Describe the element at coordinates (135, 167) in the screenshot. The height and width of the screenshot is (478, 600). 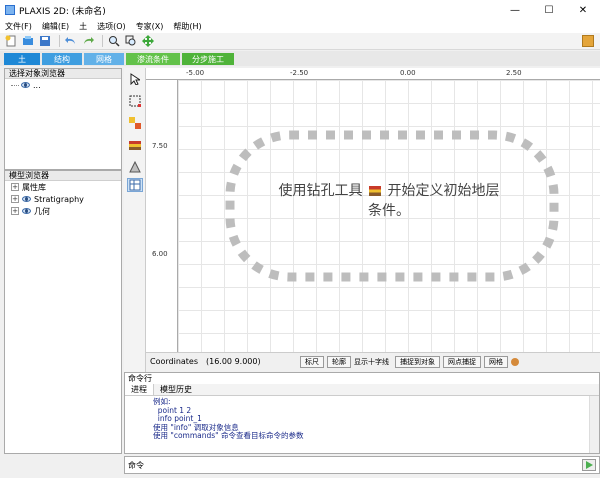
I see `tunnel-icon` at that location.